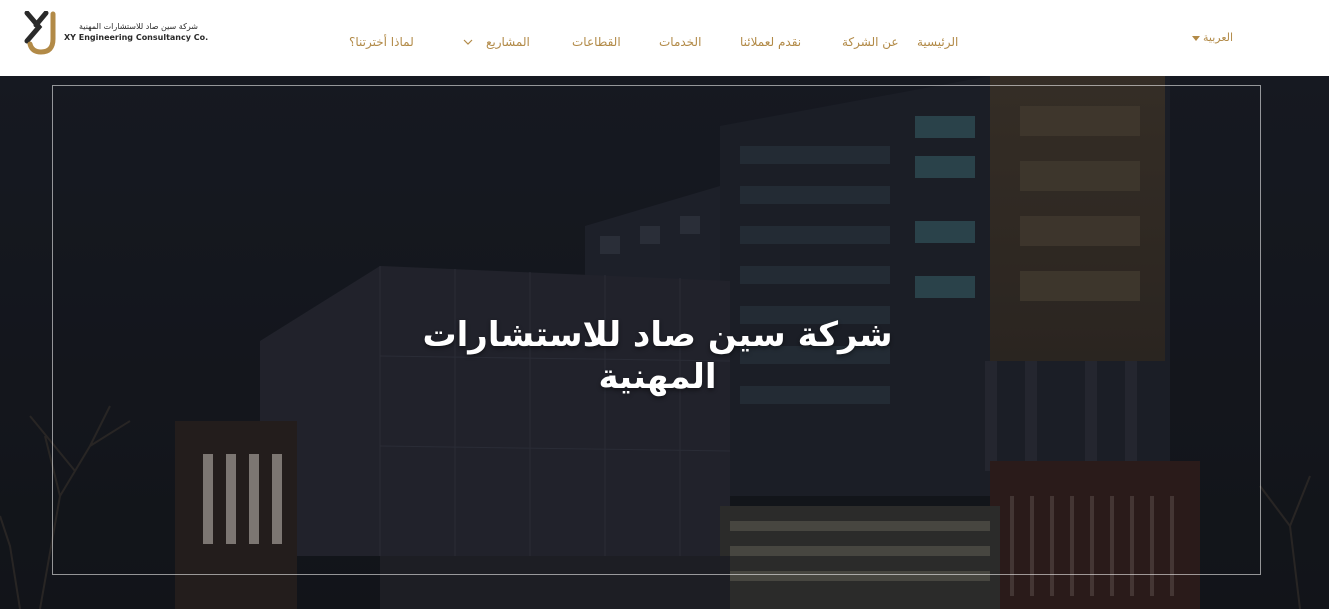 The height and width of the screenshot is (609, 1329). I want to click on nav-item-services: الخدمات, so click(680, 42).